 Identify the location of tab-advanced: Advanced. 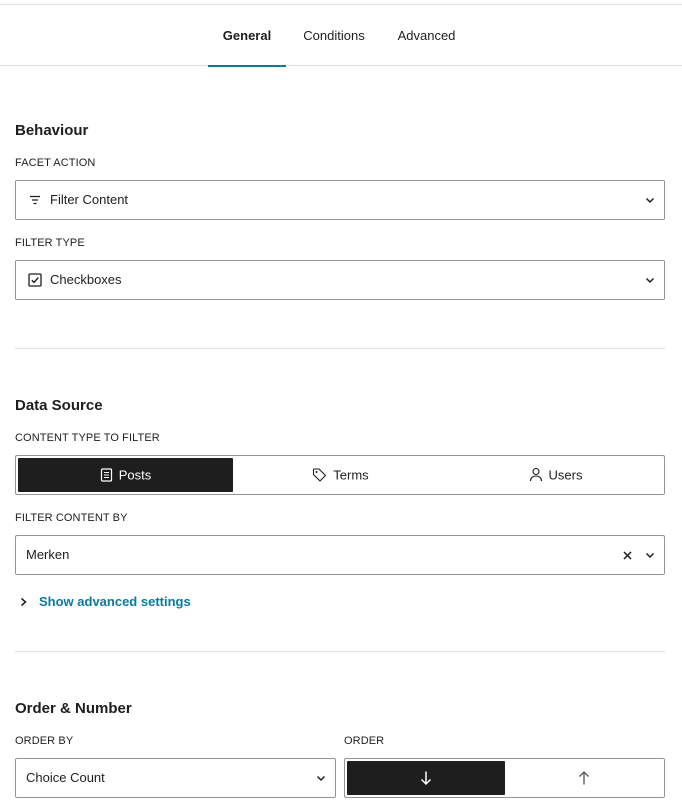
(426, 35).